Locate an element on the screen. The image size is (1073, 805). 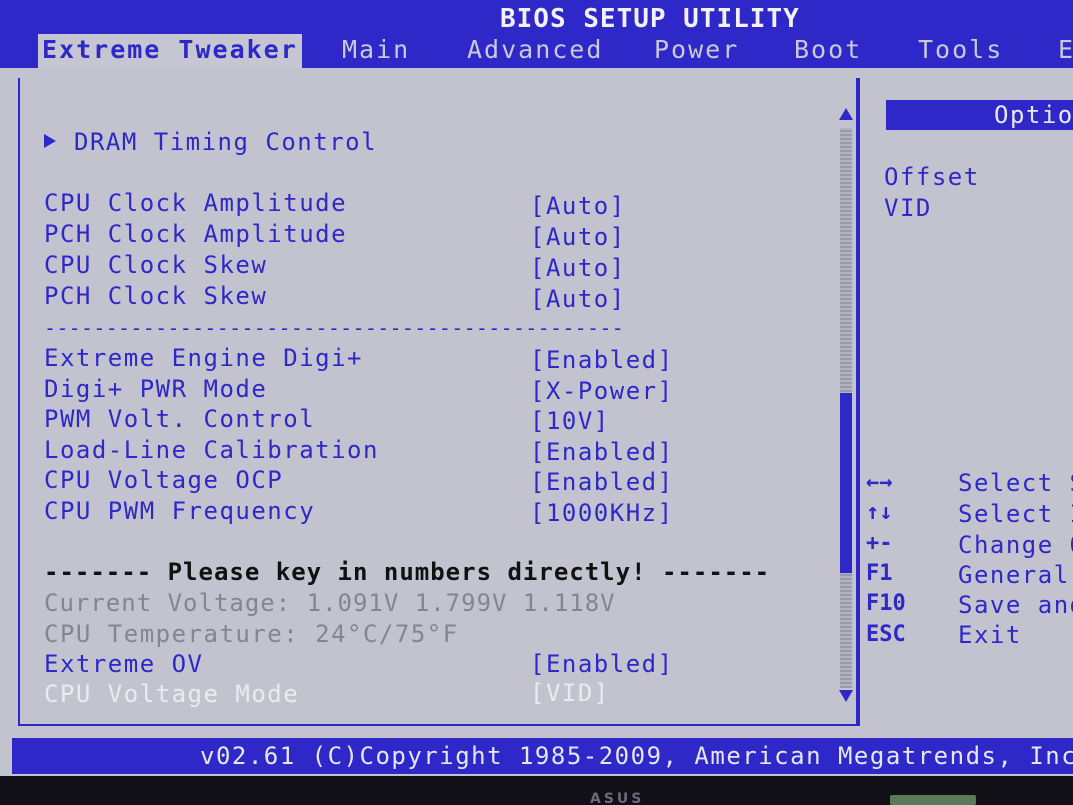
setting-pch-clock-skew: PCH Clock Skew is located at coordinates (155, 296).